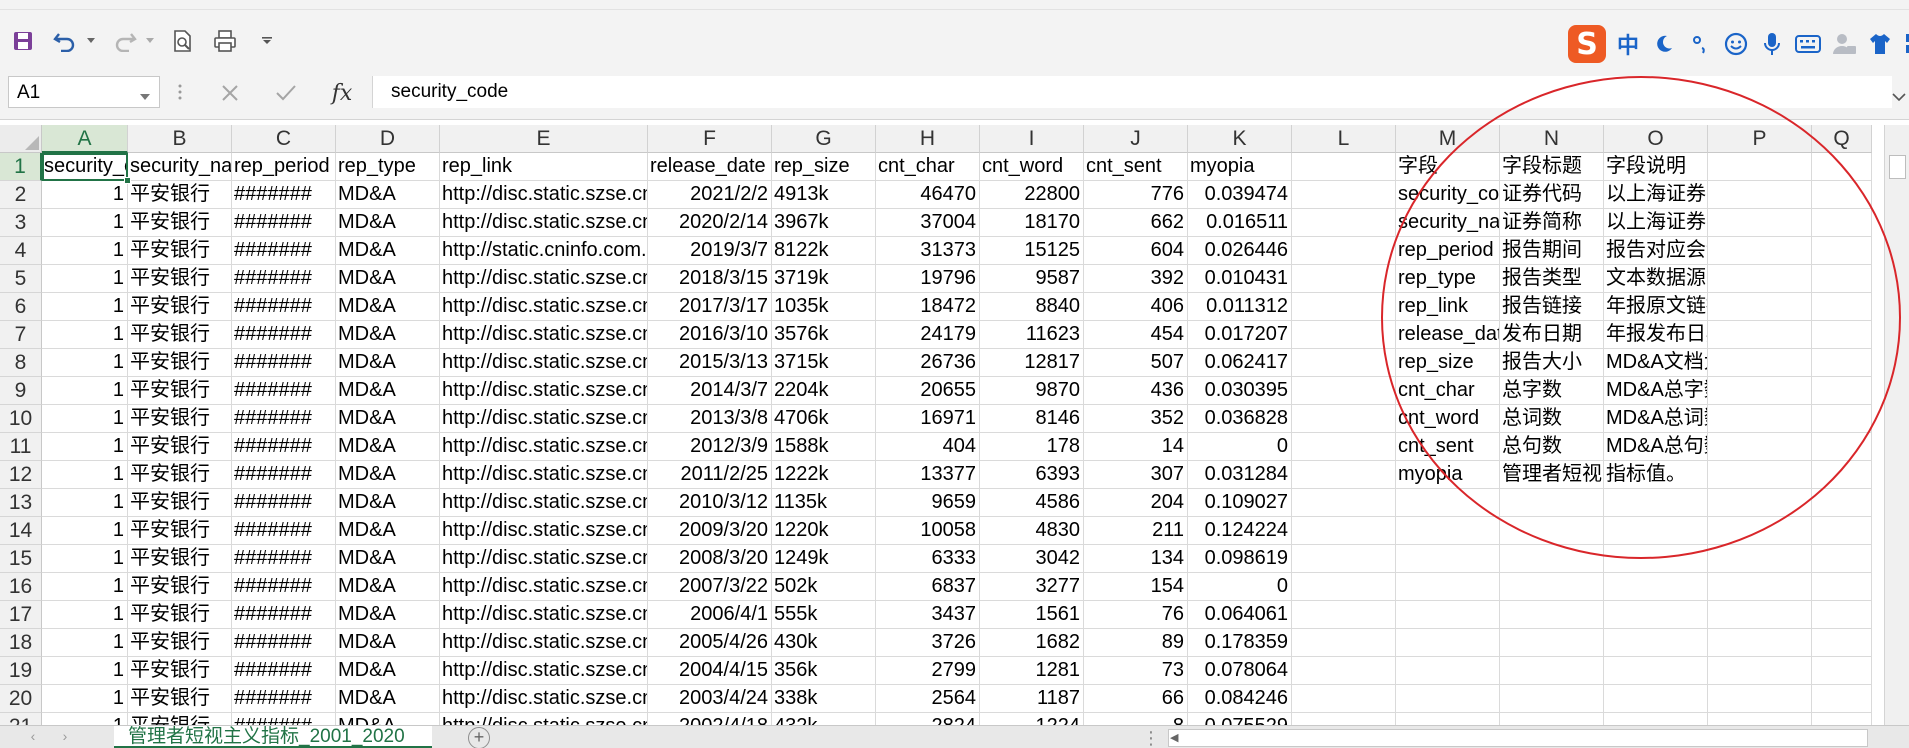 This screenshot has width=1909, height=748. What do you see at coordinates (85, 559) in the screenshot?
I see `cell-a15: 1` at bounding box center [85, 559].